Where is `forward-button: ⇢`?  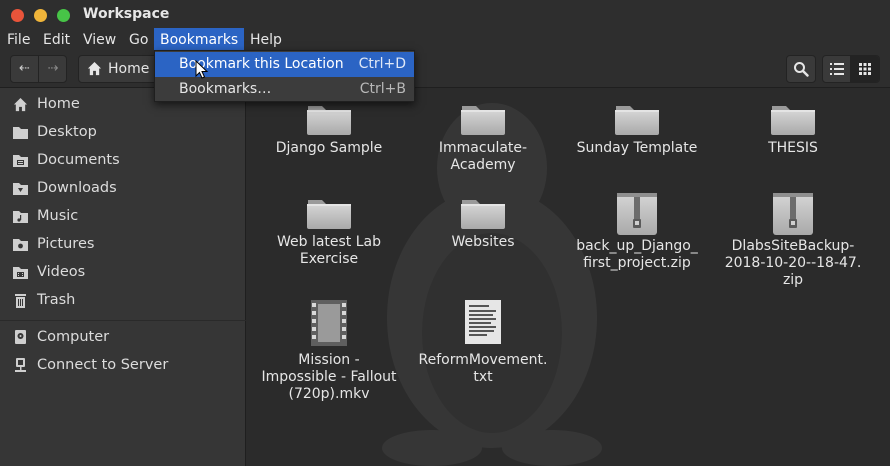
forward-button: ⇢ is located at coordinates (53, 69).